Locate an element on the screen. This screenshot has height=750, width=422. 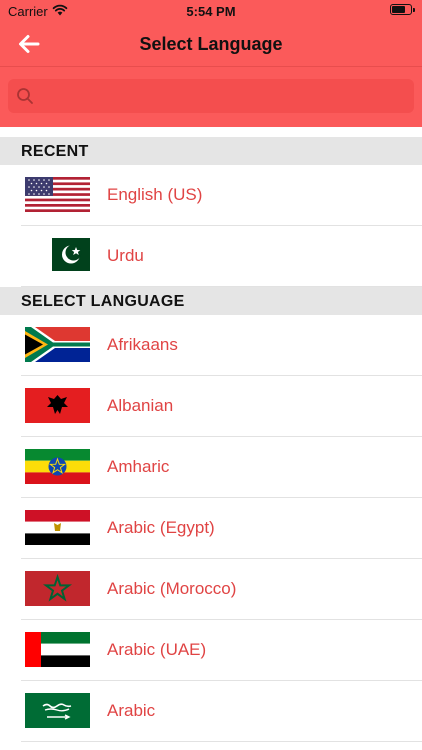
search-icon is located at coordinates (25, 98).